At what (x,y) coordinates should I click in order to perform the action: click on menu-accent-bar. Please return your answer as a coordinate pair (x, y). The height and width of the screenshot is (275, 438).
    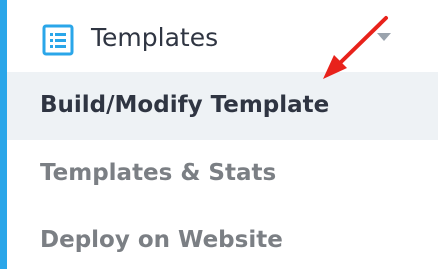
    Looking at the image, I should click on (3, 134).